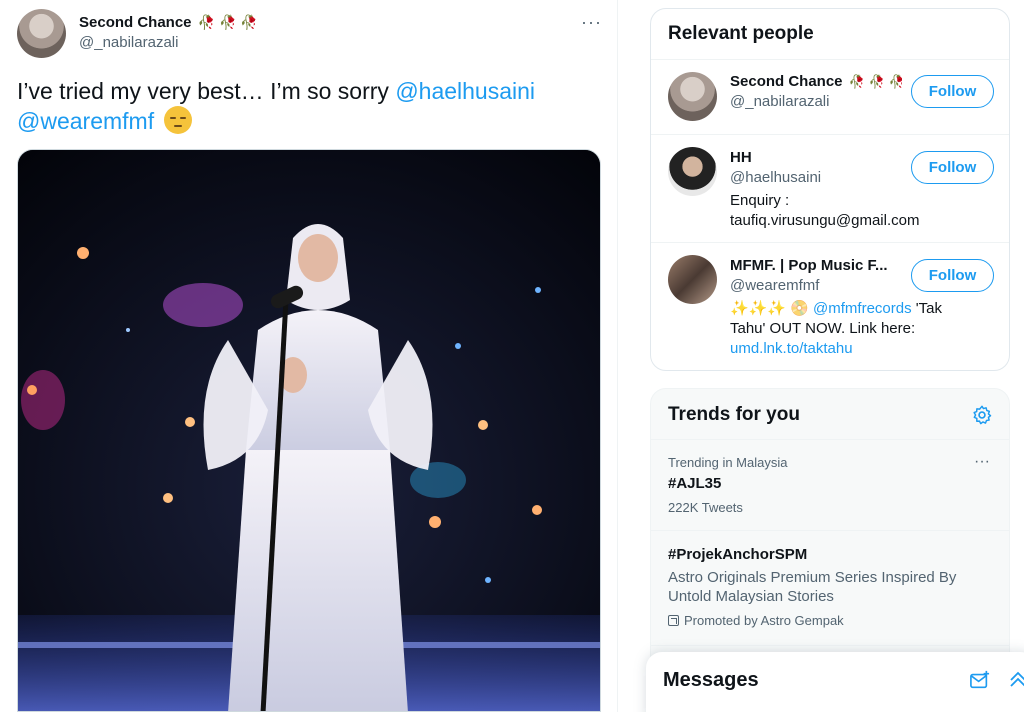 Image resolution: width=1024 pixels, height=712 pixels. Describe the element at coordinates (775, 177) in the screenshot. I see `person-handle: @haelhusaini` at that location.